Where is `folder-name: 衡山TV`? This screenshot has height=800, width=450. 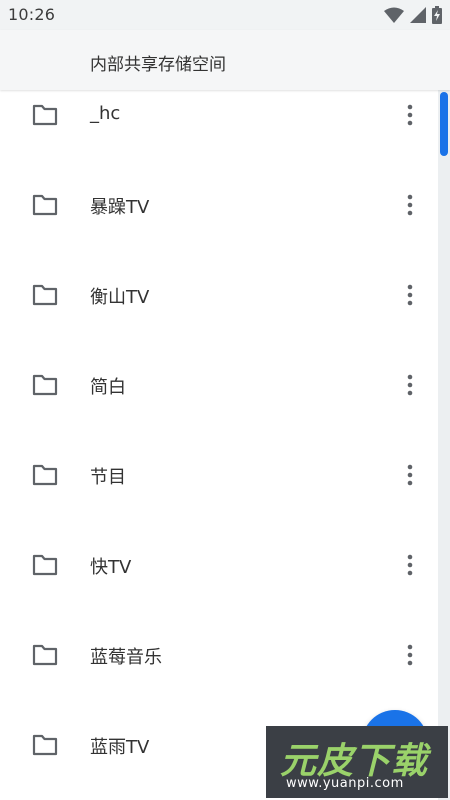
folder-name: 衡山TV is located at coordinates (120, 297).